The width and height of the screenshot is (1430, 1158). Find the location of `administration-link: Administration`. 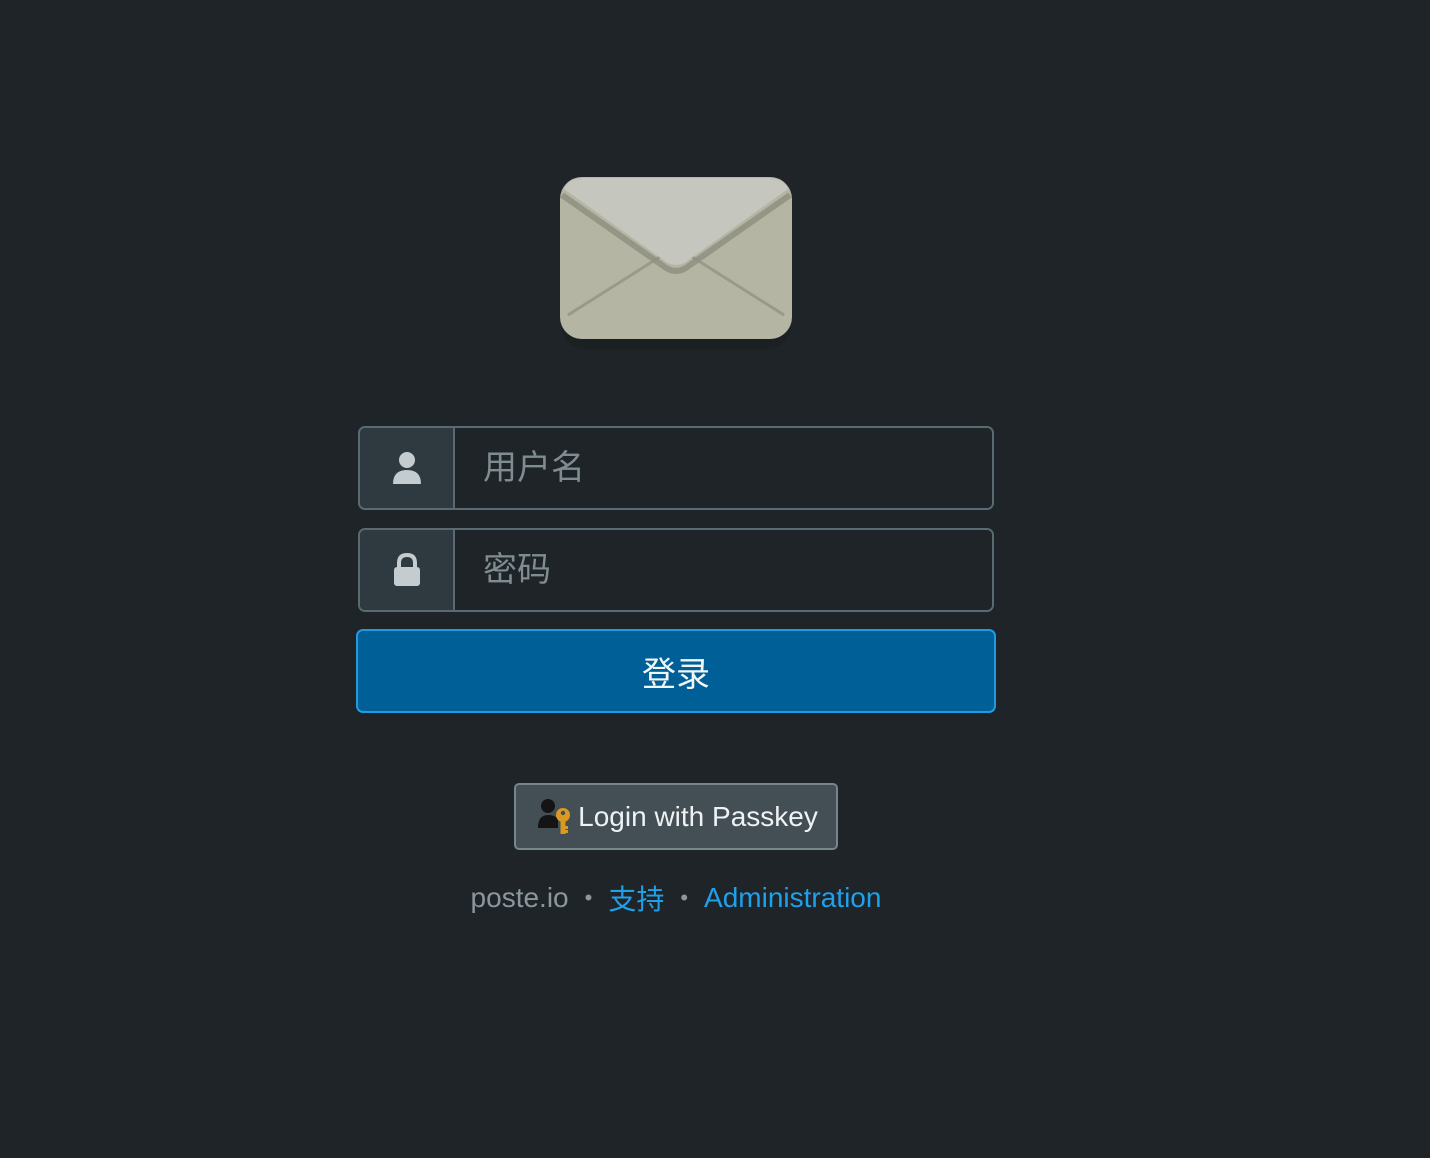

administration-link: Administration is located at coordinates (792, 898).